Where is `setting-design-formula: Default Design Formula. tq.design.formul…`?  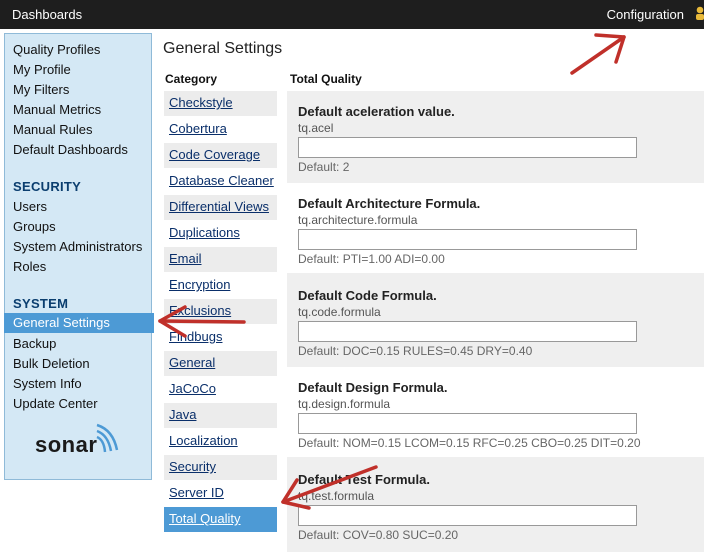
setting-design-formula: Default Design Formula. tq.design.formul… is located at coordinates (495, 412).